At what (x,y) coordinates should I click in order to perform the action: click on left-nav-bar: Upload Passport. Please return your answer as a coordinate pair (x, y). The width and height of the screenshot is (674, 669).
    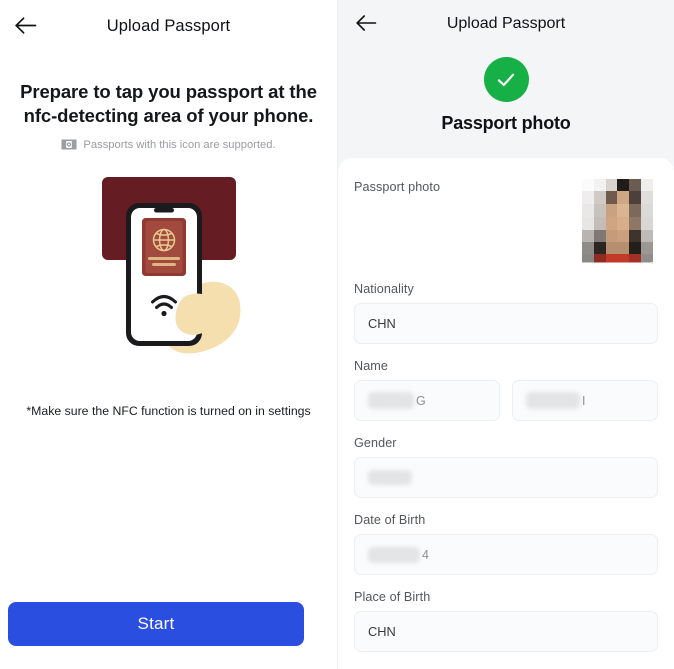
    Looking at the image, I should click on (168, 26).